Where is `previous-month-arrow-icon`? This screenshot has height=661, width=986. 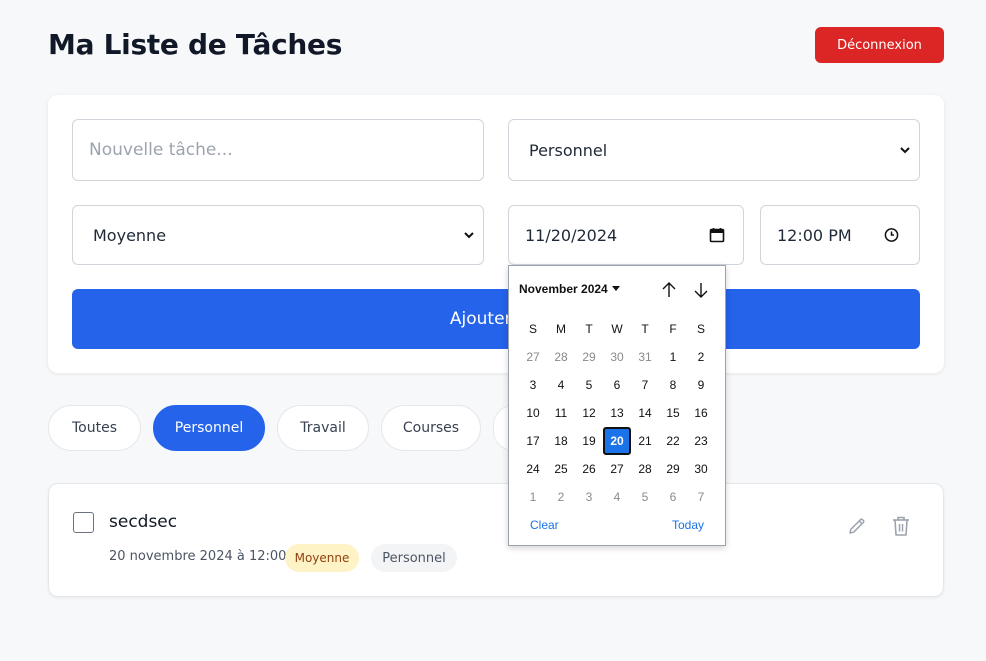
previous-month-arrow-icon is located at coordinates (669, 290).